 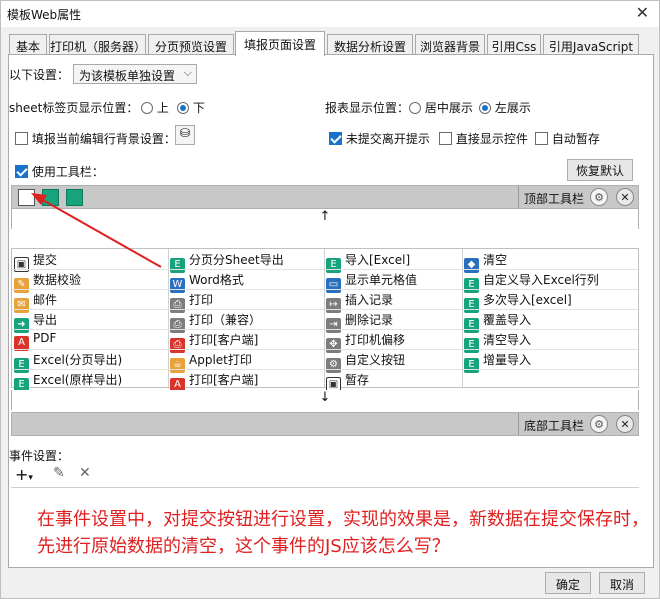 I want to click on tab-fill-page: 填报页面设置, so click(x=280, y=43).